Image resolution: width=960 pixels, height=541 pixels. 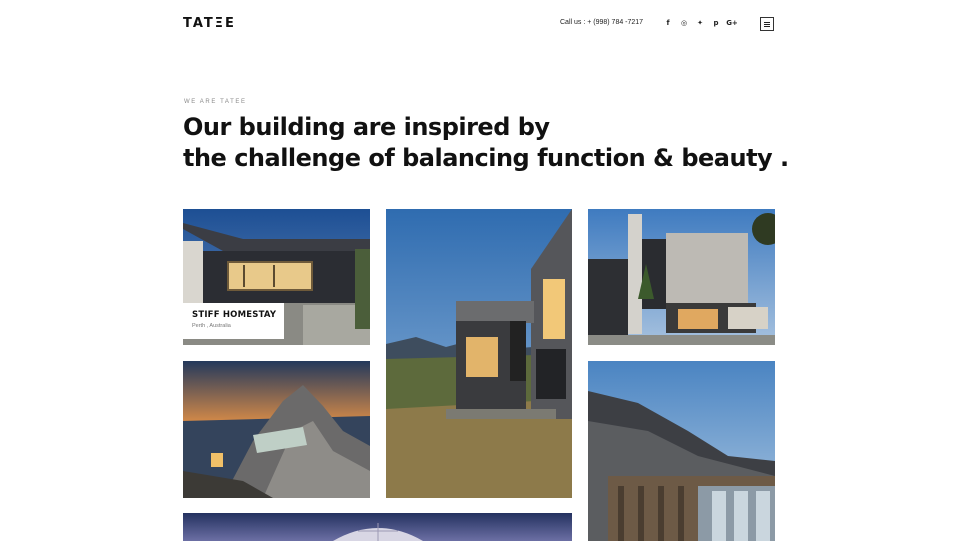 I want to click on social-links: f ◎ ✦ p G+, so click(x=700, y=23).